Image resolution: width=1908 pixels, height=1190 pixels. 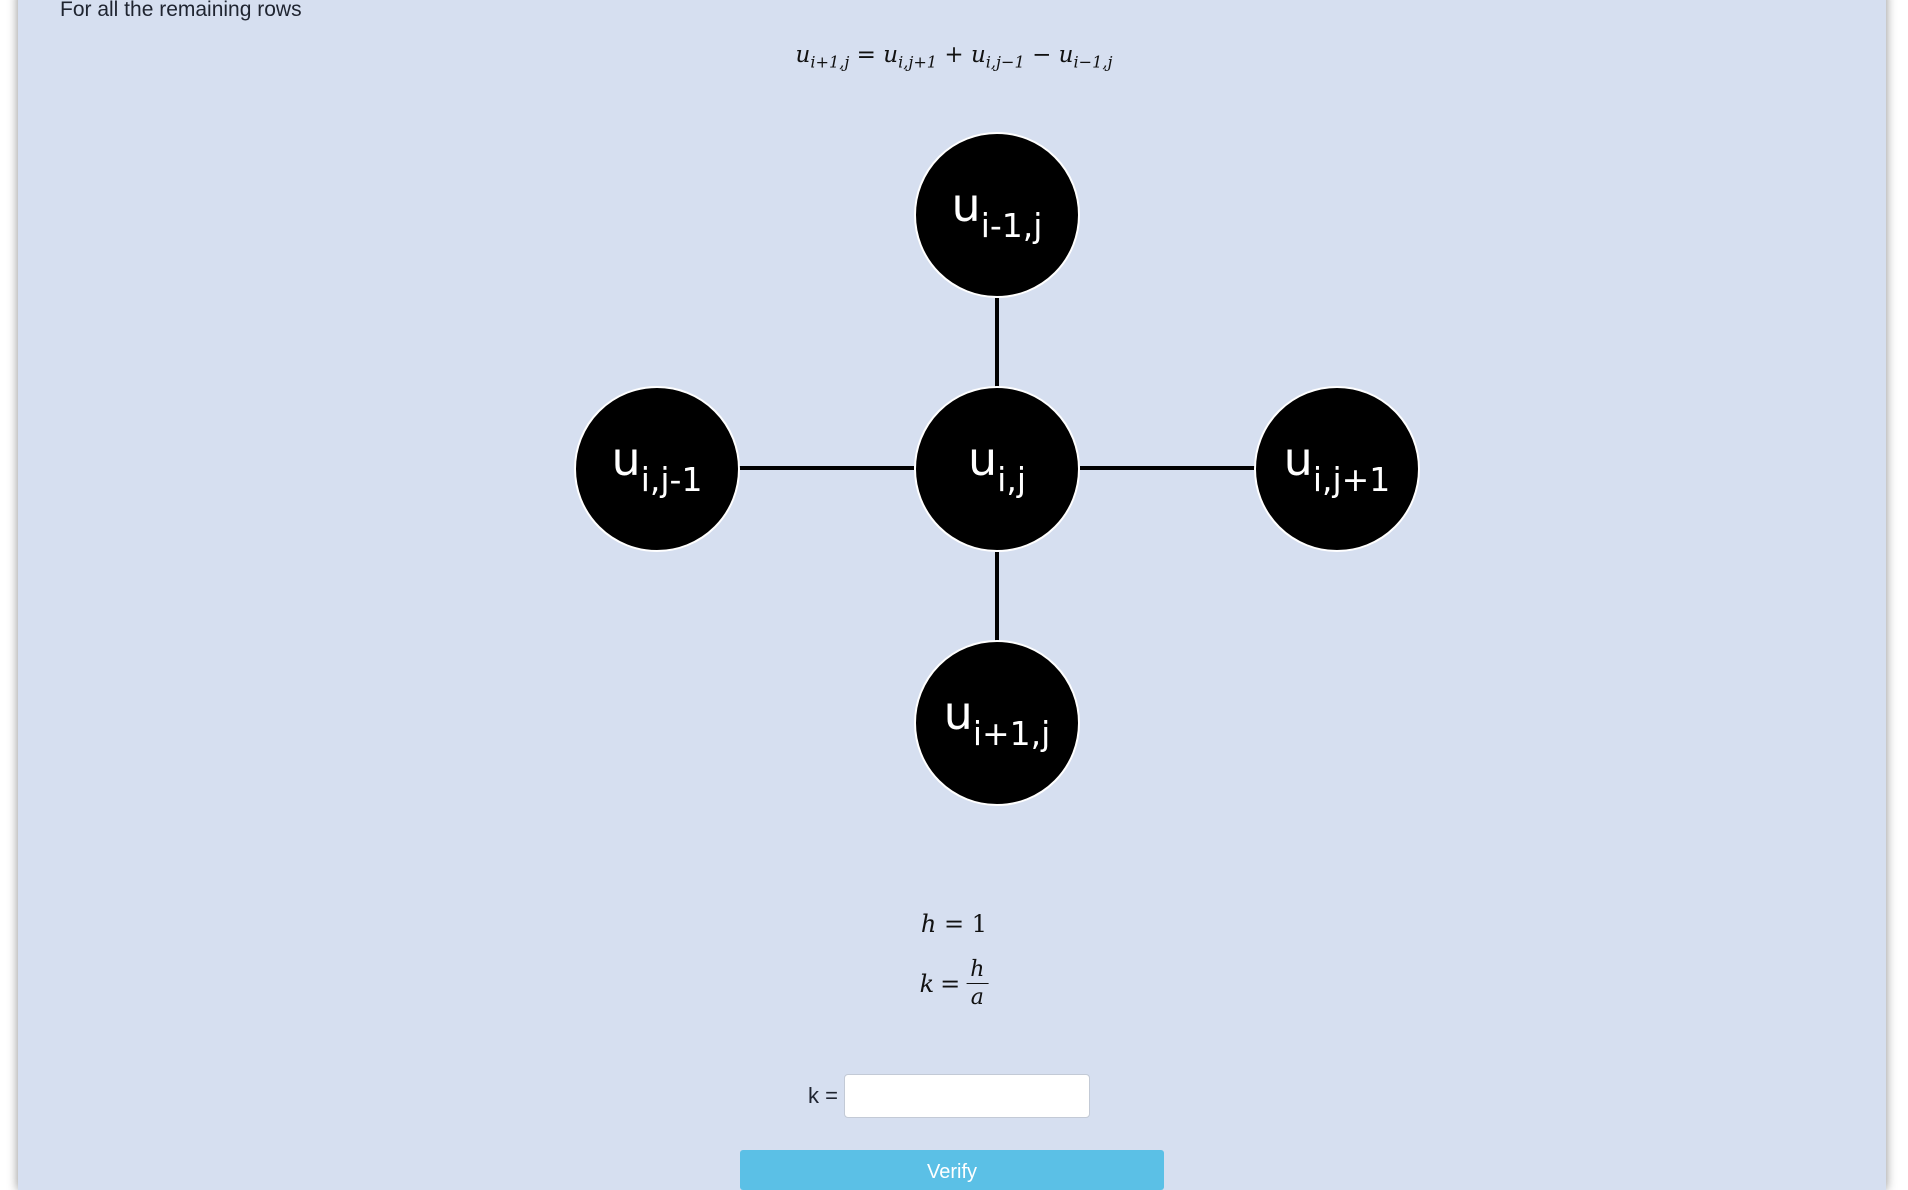 What do you see at coordinates (952, 1170) in the screenshot?
I see `verify-button: Verify` at bounding box center [952, 1170].